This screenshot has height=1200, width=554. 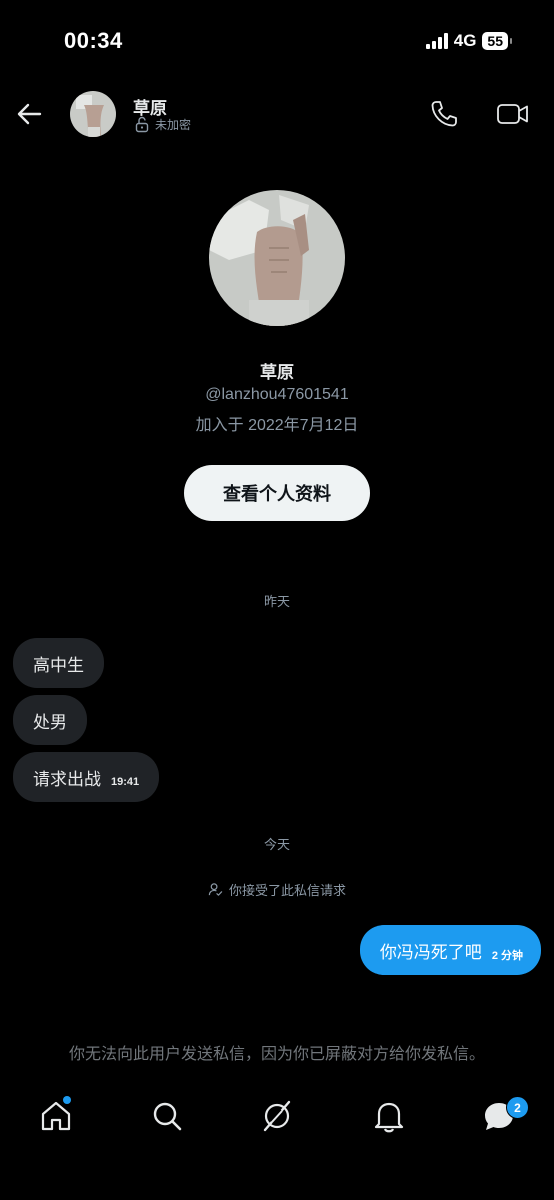 What do you see at coordinates (277, 258) in the screenshot?
I see `profile-avatar` at bounding box center [277, 258].